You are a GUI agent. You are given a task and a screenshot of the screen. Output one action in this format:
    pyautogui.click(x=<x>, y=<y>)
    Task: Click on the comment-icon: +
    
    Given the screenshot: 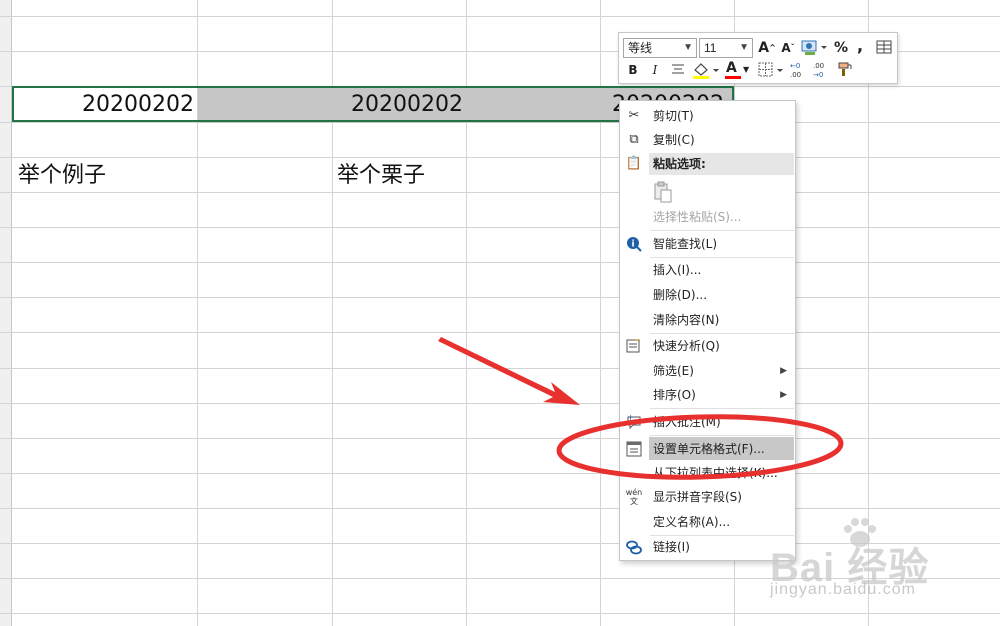 What is the action you would take?
    pyautogui.click(x=634, y=422)
    